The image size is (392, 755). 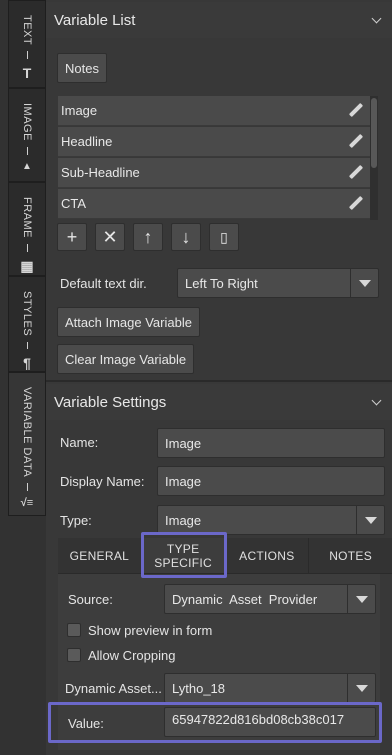 I want to click on variable-list-header: Variable List, so click(x=219, y=20).